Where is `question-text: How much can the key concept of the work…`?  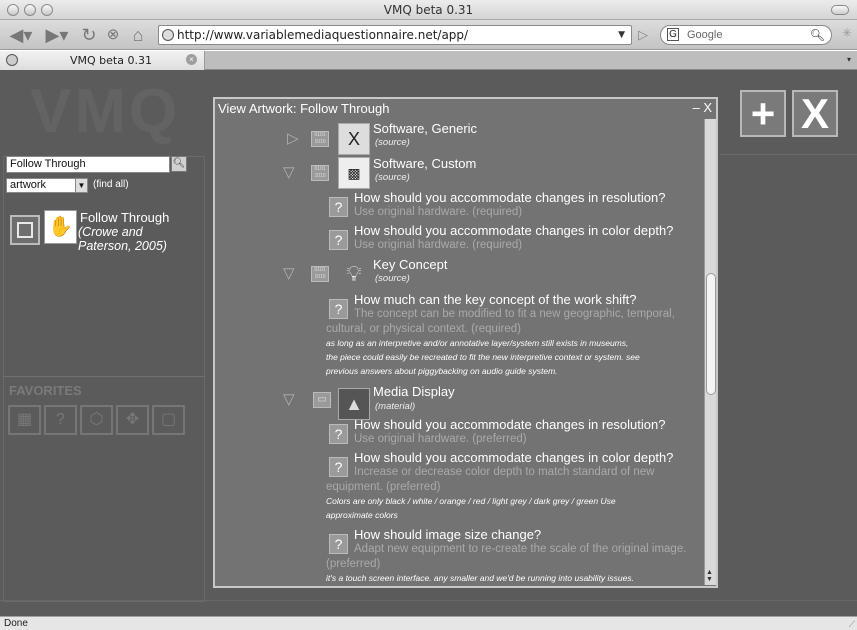
question-text: How much can the key concept of the work… is located at coordinates (495, 299).